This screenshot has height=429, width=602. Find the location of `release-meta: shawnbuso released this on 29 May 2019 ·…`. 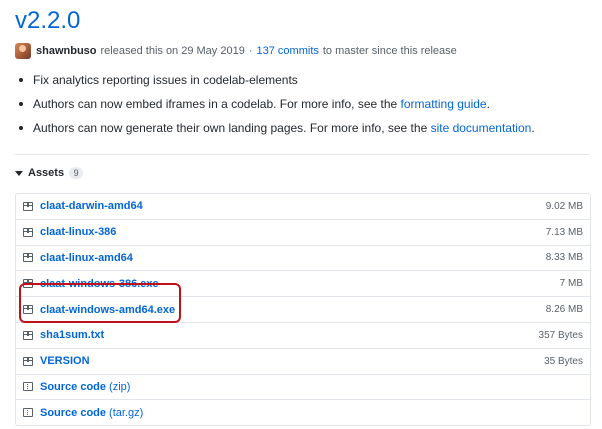

release-meta: shawnbuso released this on 29 May 2019 ·… is located at coordinates (236, 51).